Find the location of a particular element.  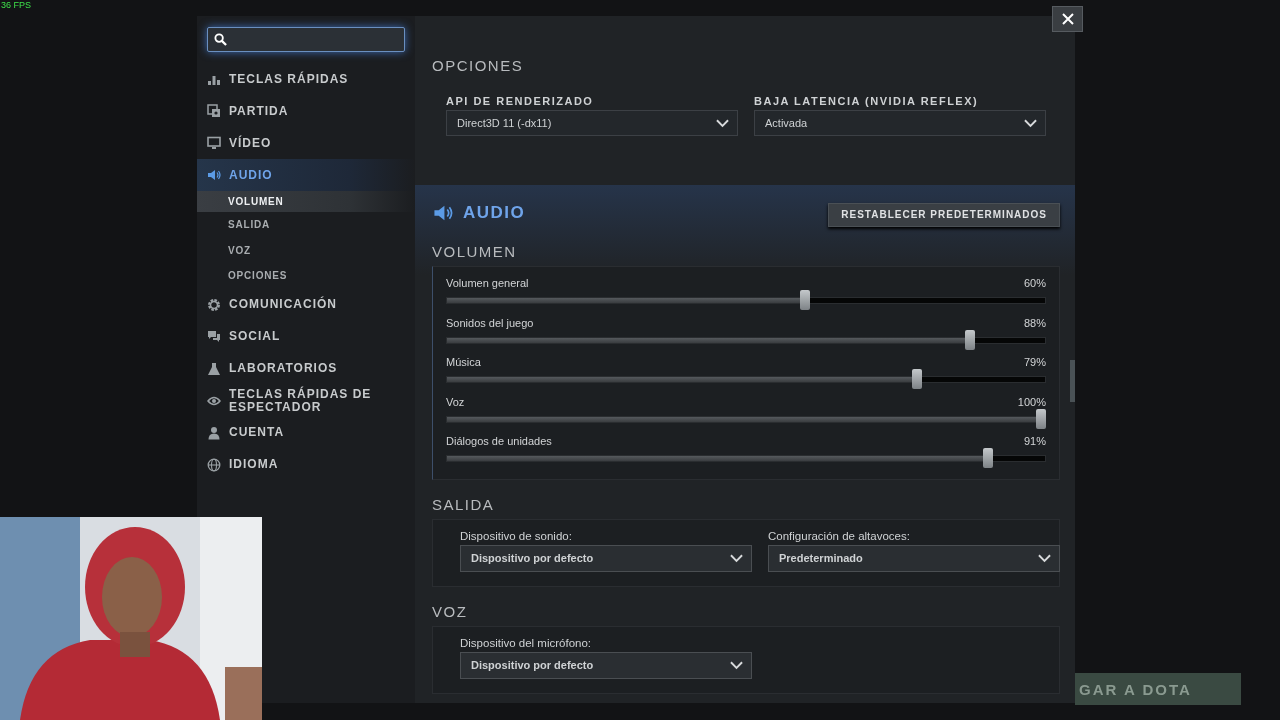

search-icon is located at coordinates (220, 39).